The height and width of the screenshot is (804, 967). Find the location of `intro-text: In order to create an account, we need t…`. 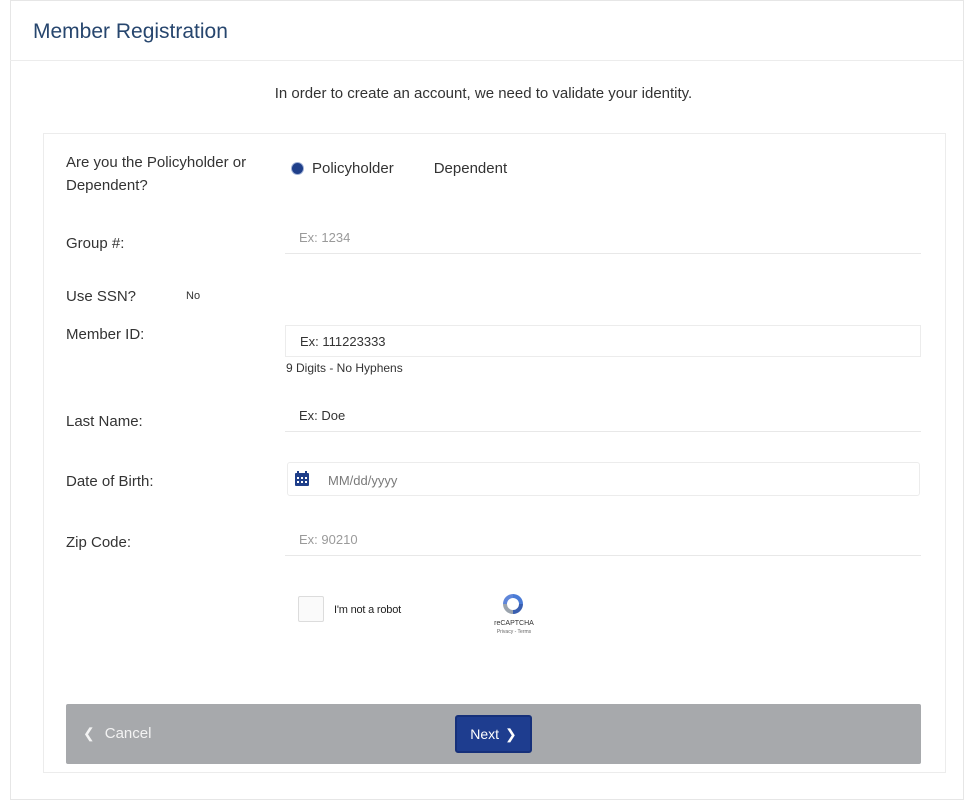

intro-text: In order to create an account, we need t… is located at coordinates (483, 93).